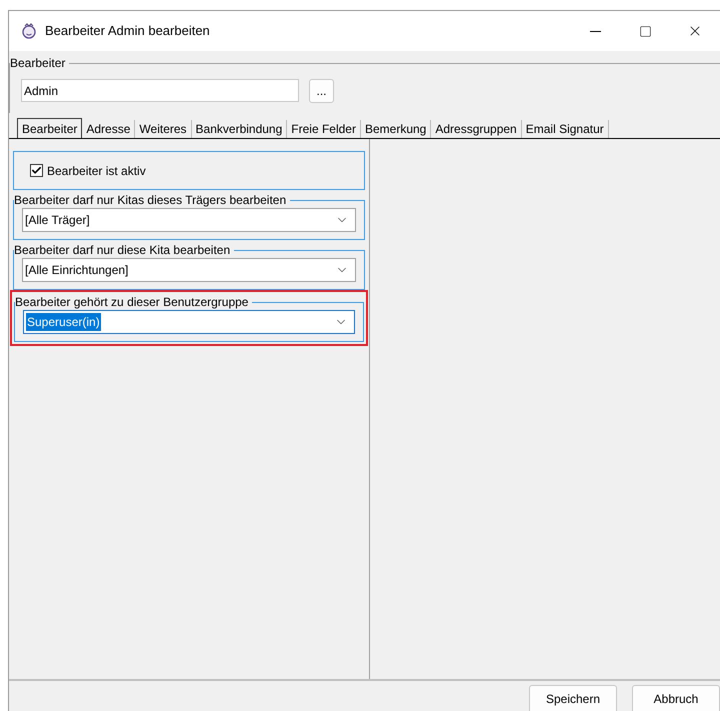 The image size is (720, 711). Describe the element at coordinates (133, 302) in the screenshot. I see `group-legend: Bearbeiter gehört zu dieser Benutzergruppe` at that location.